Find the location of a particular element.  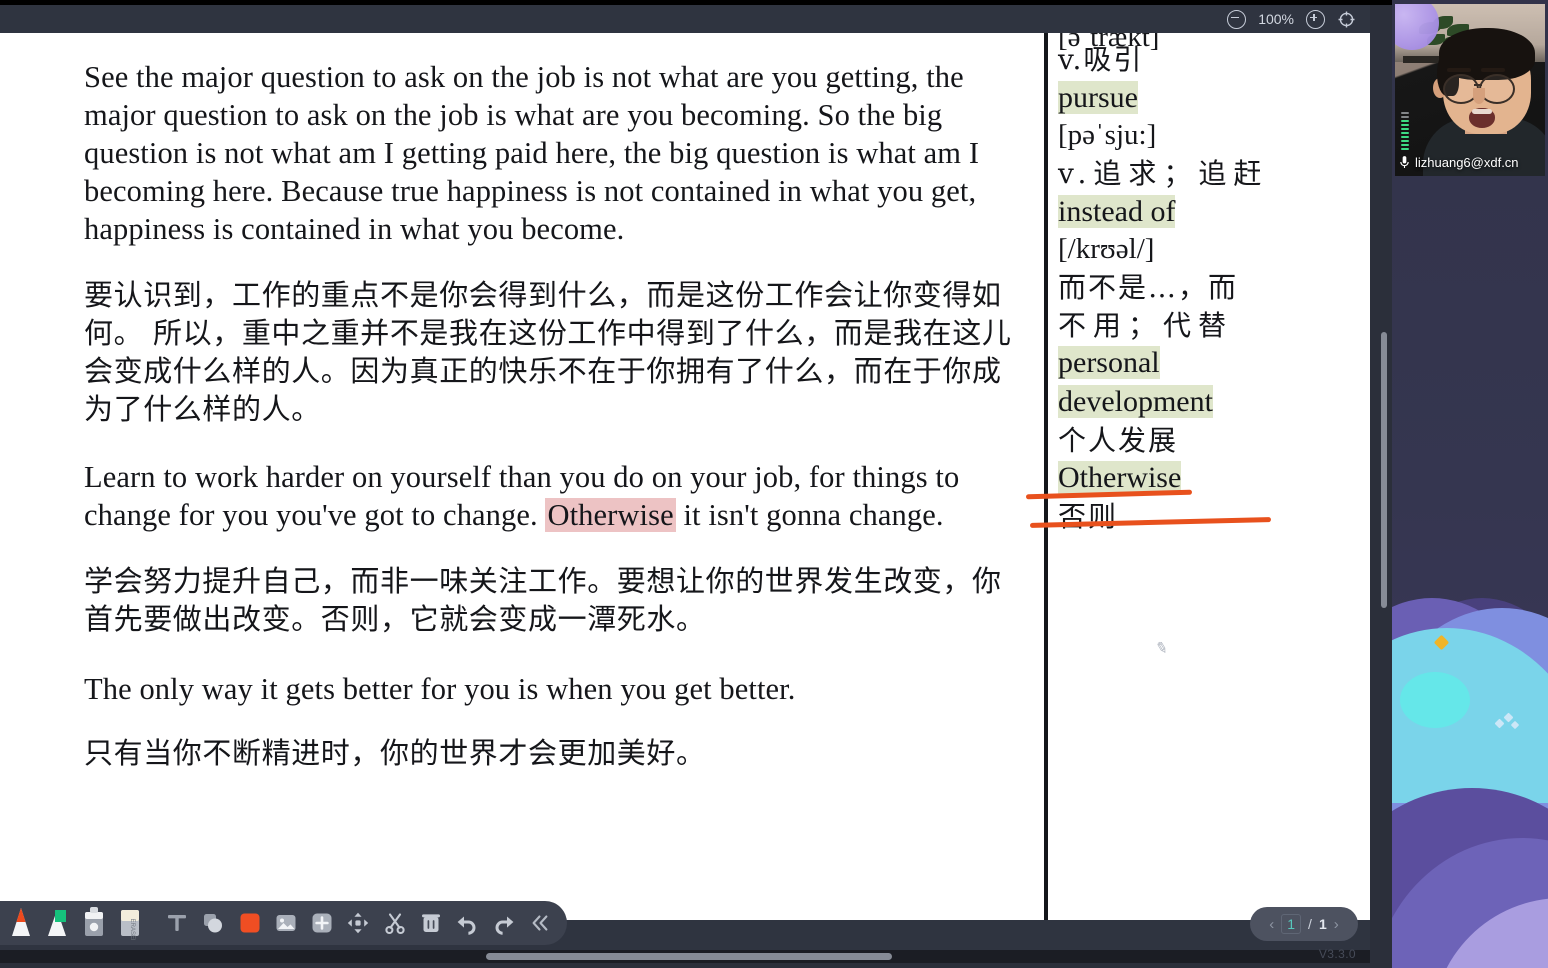

pen-cursor: ✎ is located at coordinates (1161, 648).